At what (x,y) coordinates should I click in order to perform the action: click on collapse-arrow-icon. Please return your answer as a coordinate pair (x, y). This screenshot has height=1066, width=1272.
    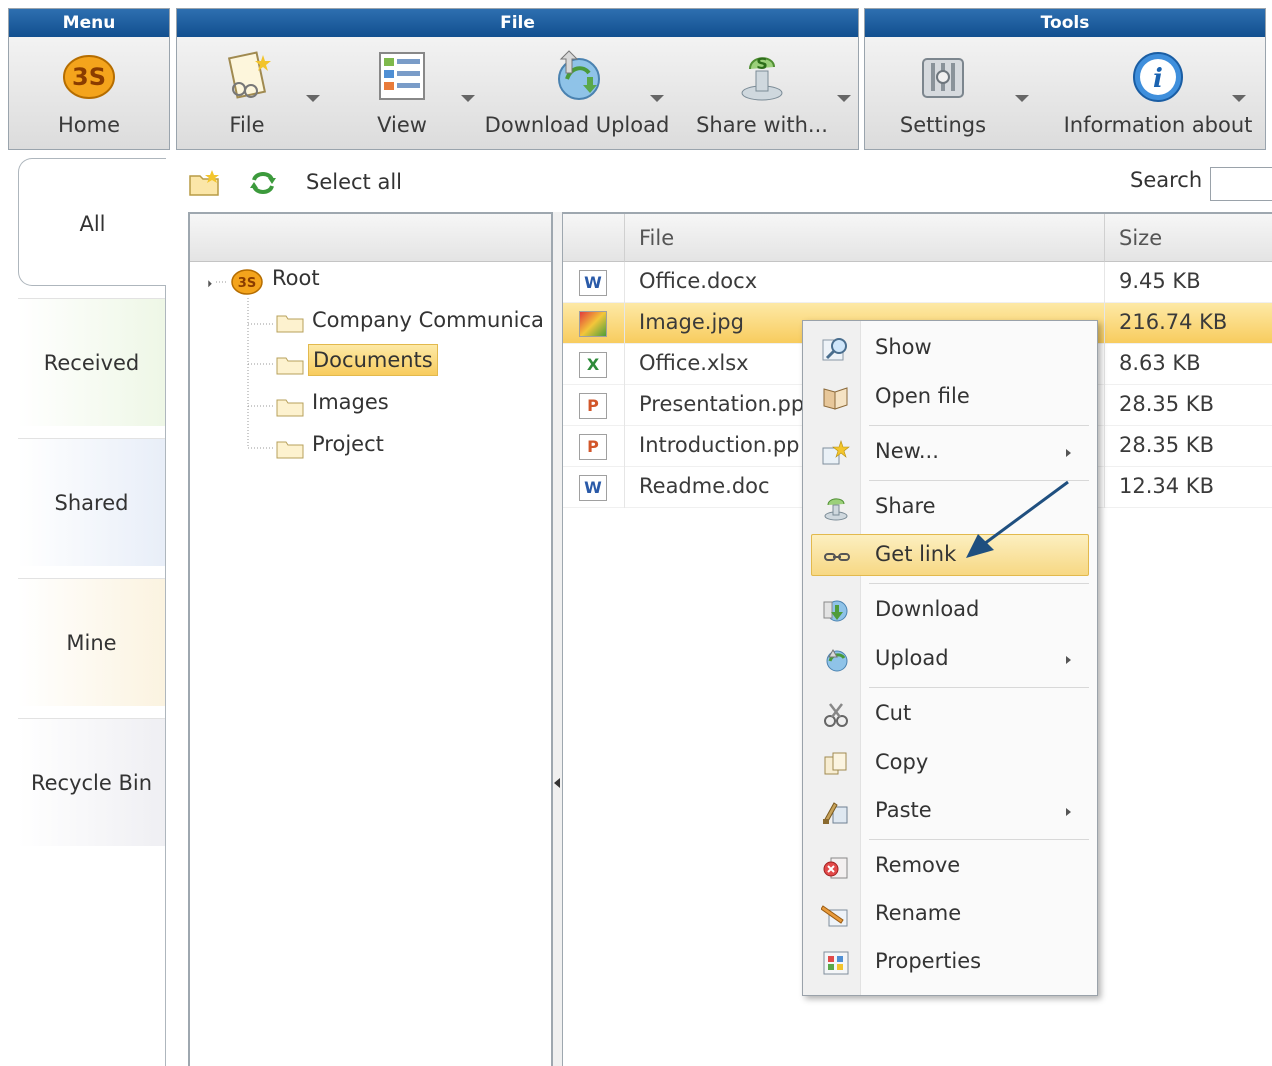
    Looking at the image, I should click on (557, 783).